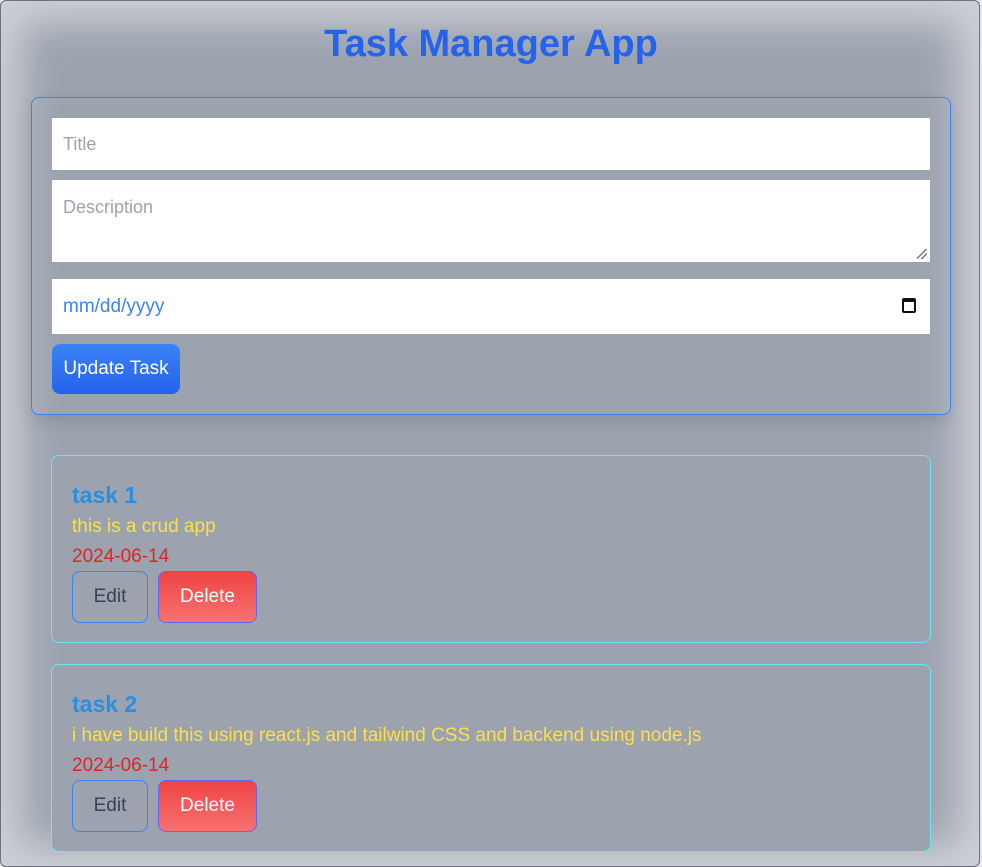 The width and height of the screenshot is (982, 867). I want to click on description-placeholder: Description, so click(108, 207).